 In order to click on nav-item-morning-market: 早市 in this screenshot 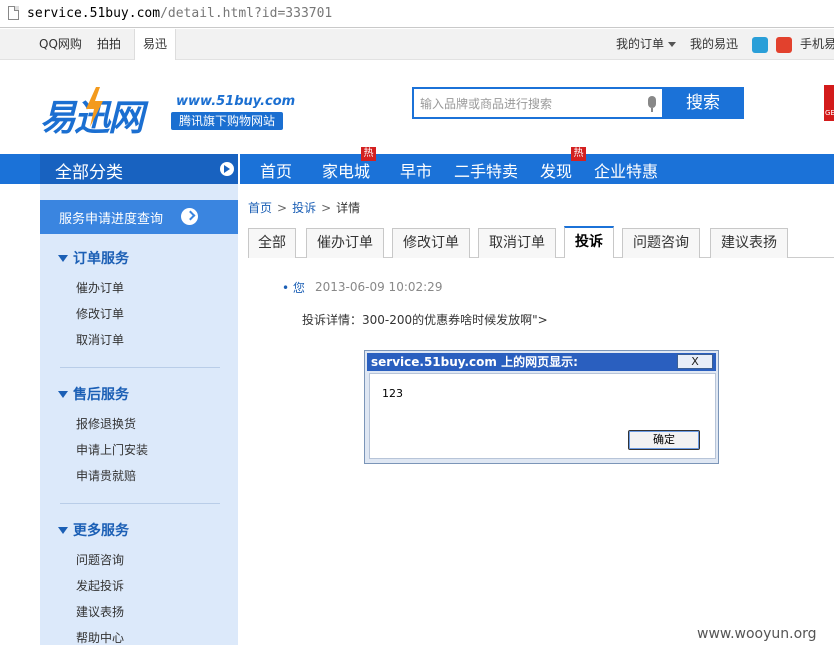, I will do `click(416, 170)`.